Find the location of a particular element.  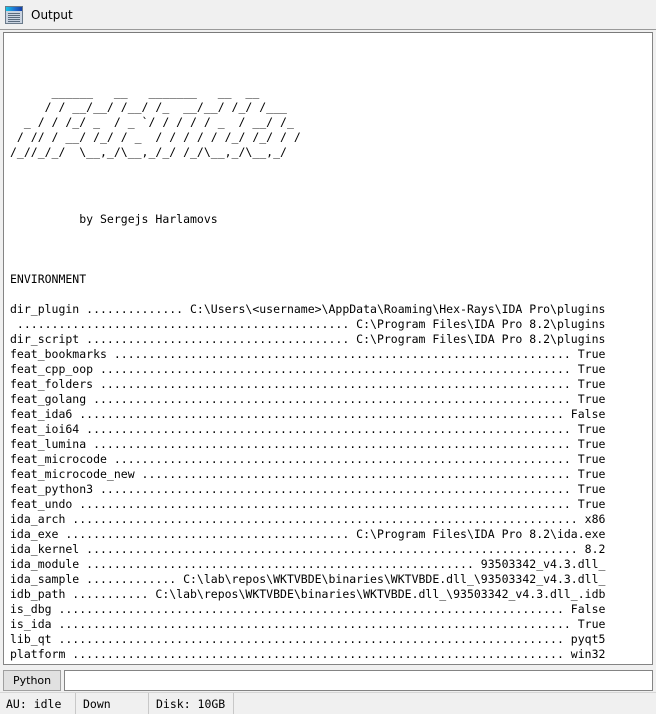

language-selector-button: Python is located at coordinates (32, 680).